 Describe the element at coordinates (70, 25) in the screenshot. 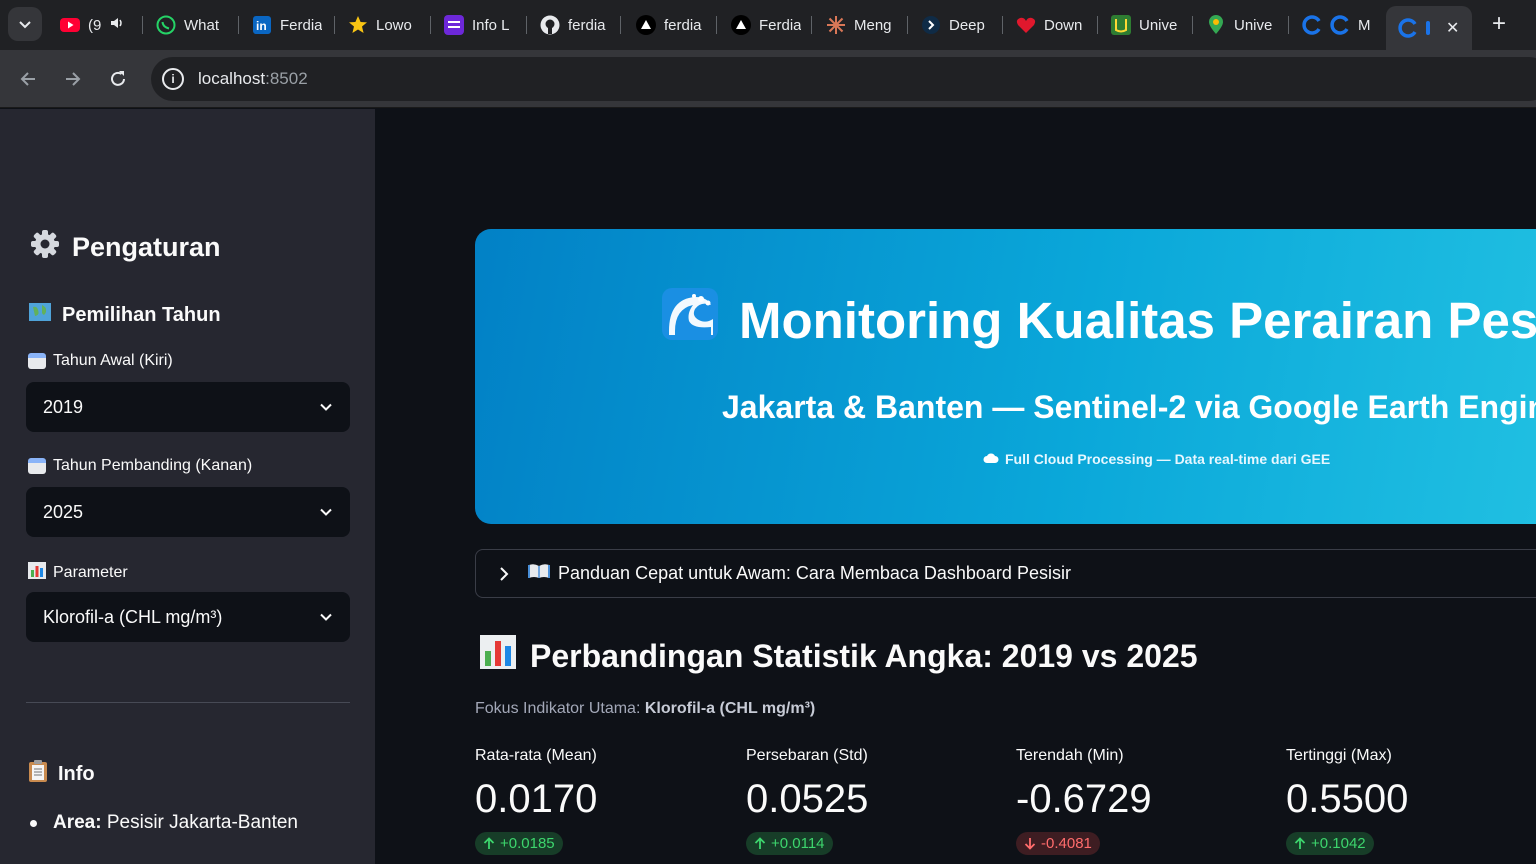

I see `youtube-icon` at that location.